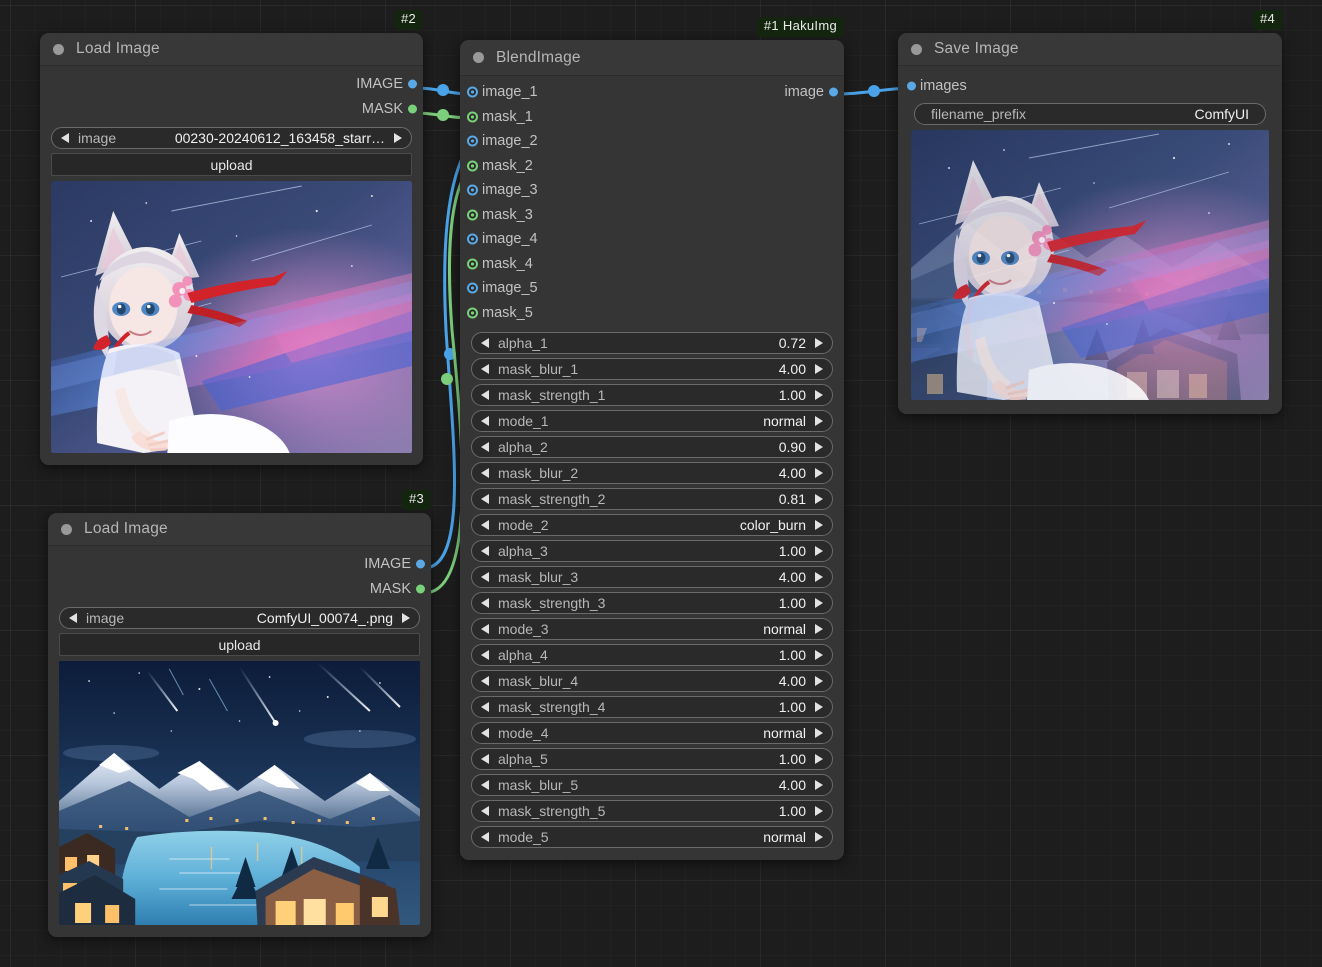 The height and width of the screenshot is (967, 1322). What do you see at coordinates (1090, 86) in the screenshot?
I see `input-slot-images: images` at bounding box center [1090, 86].